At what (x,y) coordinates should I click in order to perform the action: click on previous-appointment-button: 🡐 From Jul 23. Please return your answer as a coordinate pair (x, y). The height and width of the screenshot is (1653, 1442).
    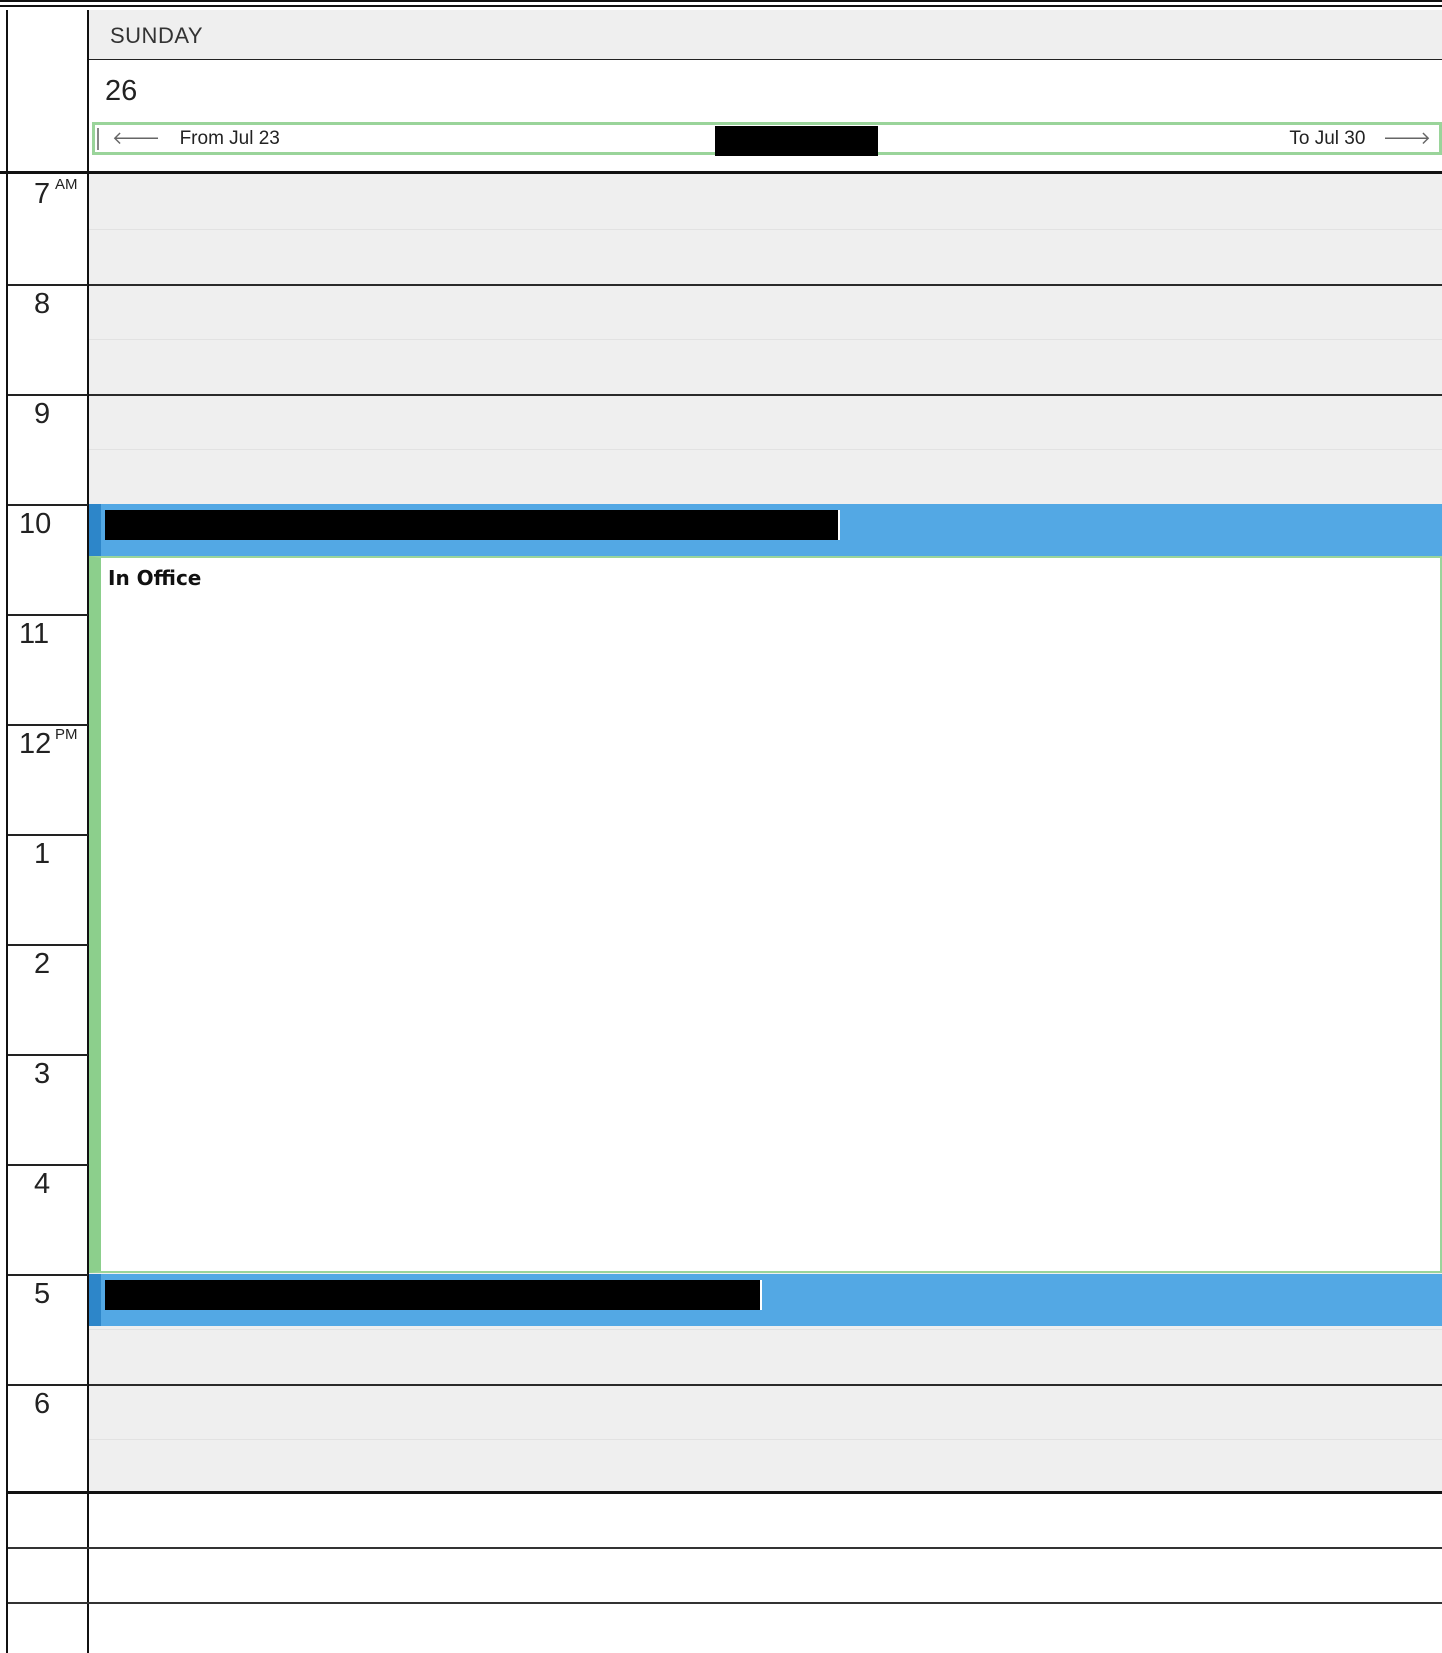
    Looking at the image, I should click on (196, 138).